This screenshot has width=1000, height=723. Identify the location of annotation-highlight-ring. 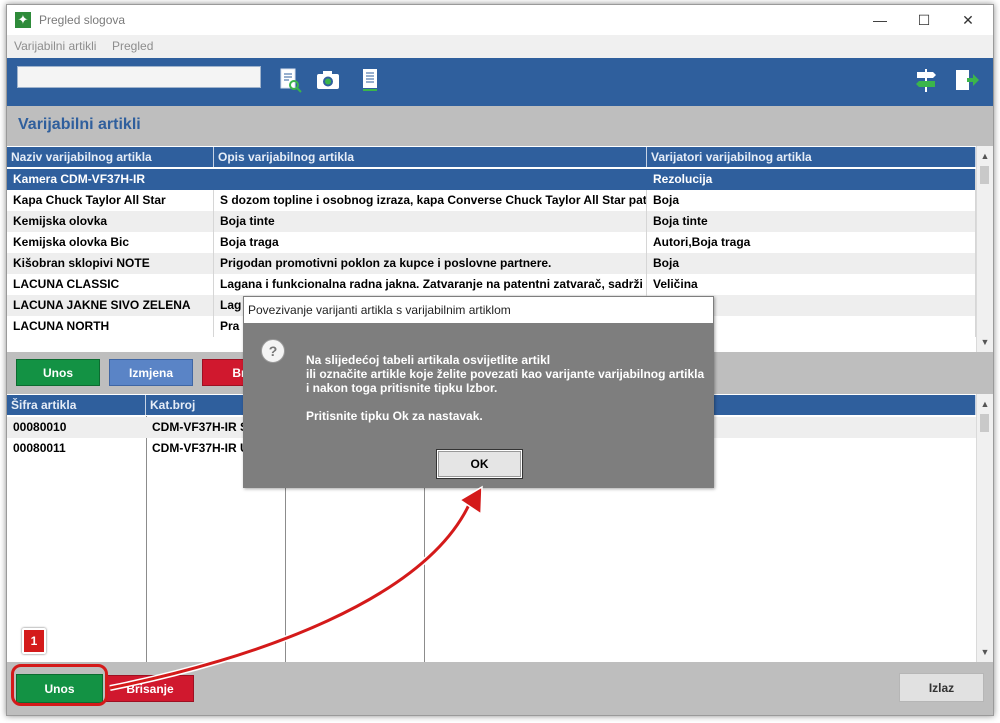
(59, 685).